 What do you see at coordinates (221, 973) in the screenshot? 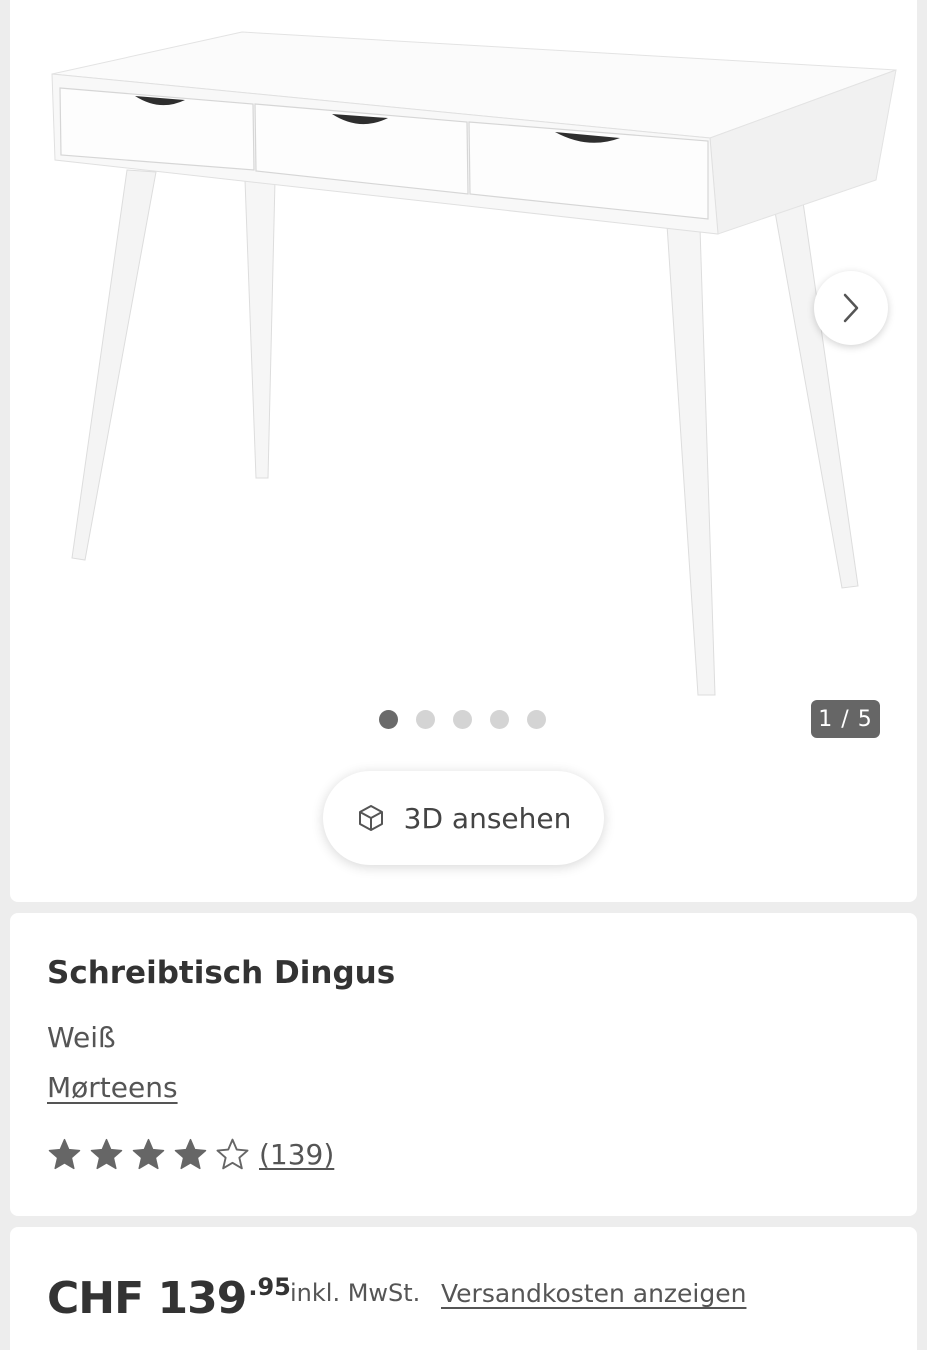
I see `product-title: Schreibtisch Dingus` at bounding box center [221, 973].